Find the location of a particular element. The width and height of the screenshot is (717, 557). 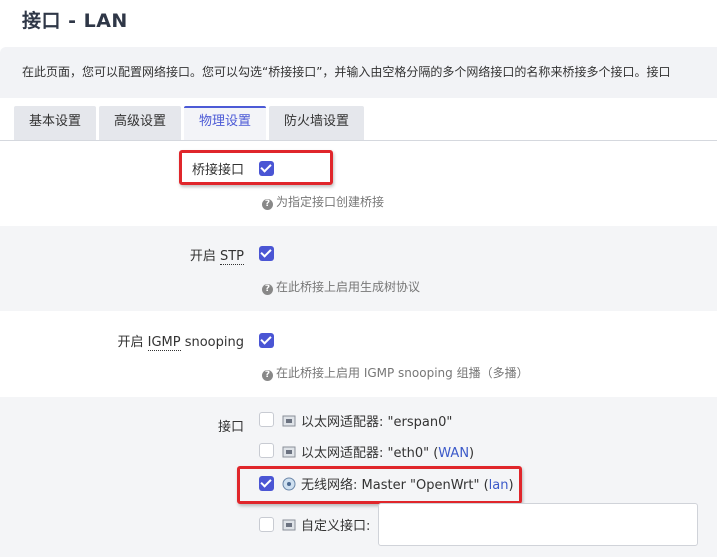

igmp-snooping-label: 开启 IGMP snooping is located at coordinates (180, 343).